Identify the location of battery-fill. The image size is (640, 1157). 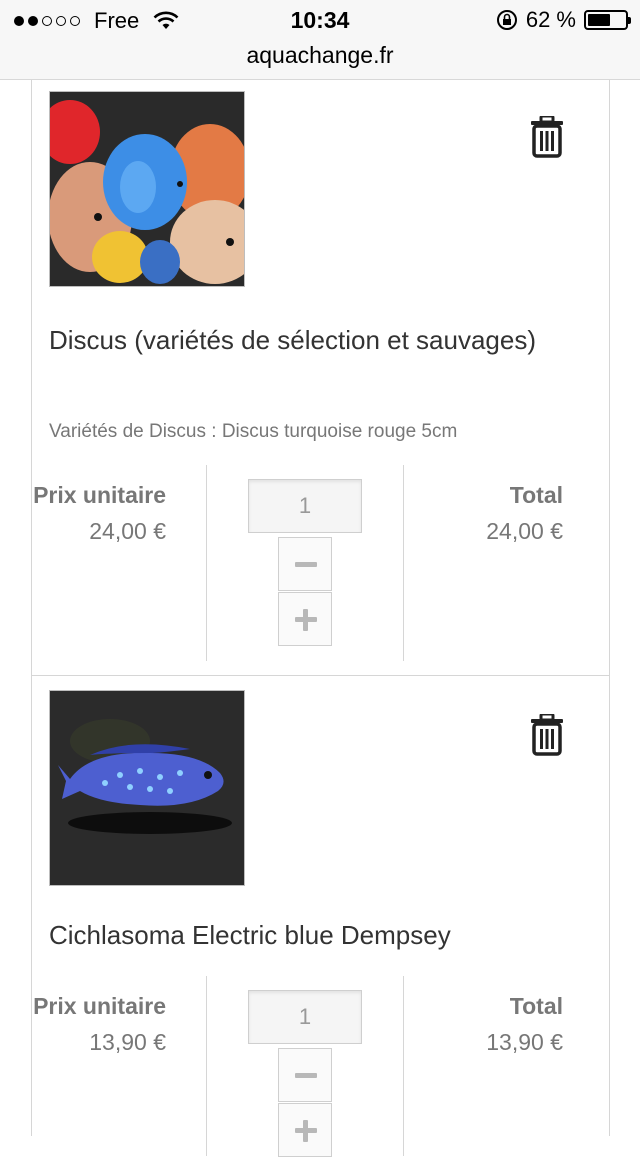
(599, 20).